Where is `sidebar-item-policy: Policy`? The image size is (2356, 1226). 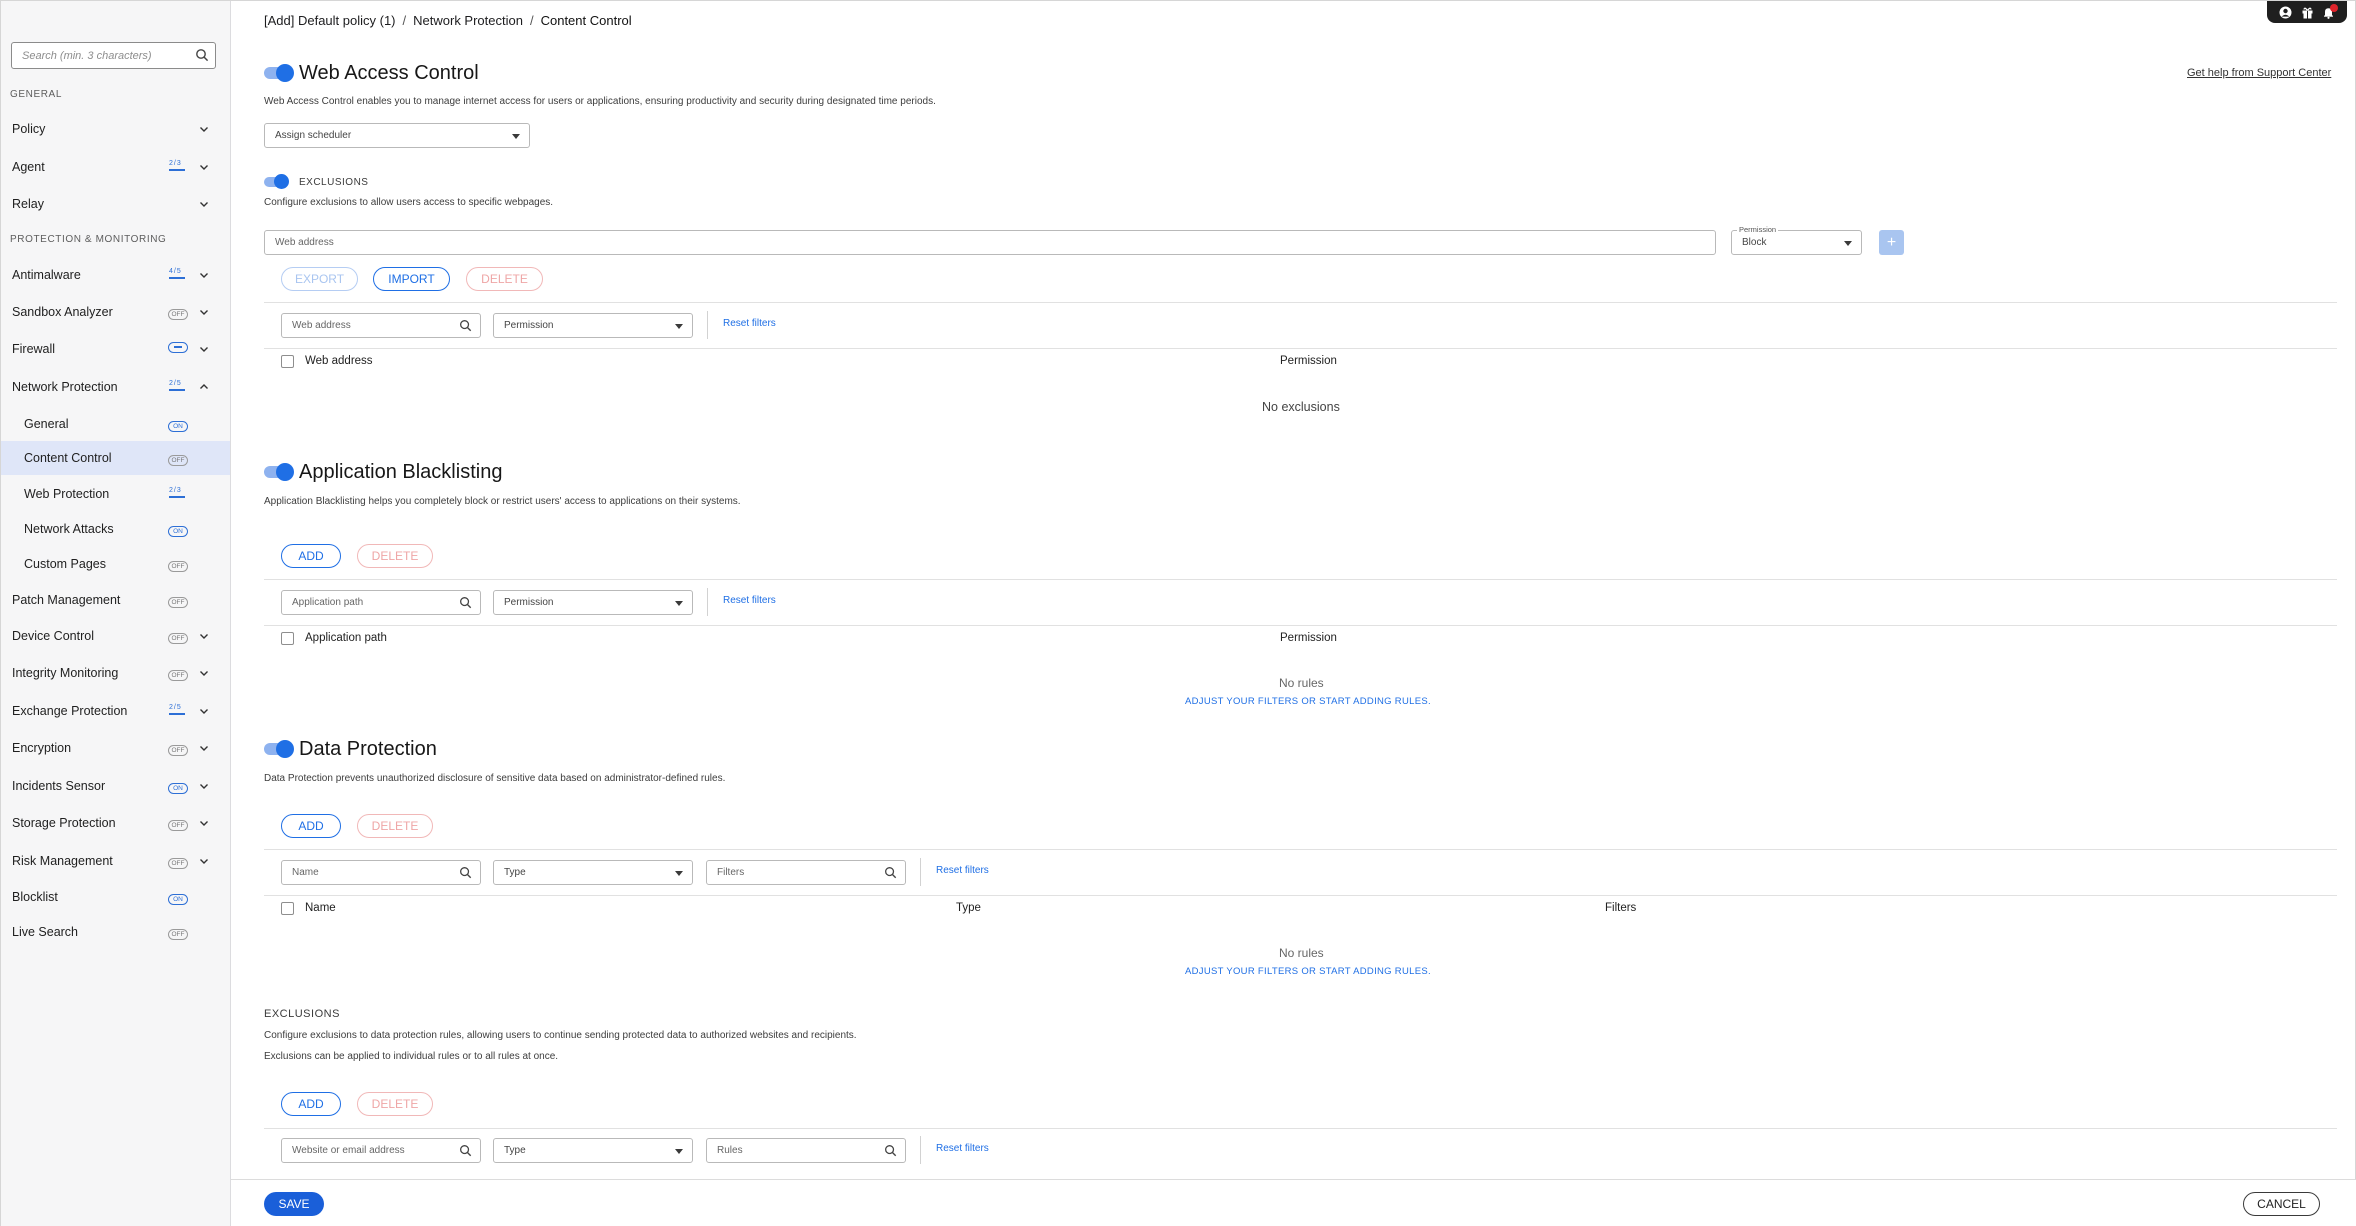
sidebar-item-policy: Policy is located at coordinates (115, 129).